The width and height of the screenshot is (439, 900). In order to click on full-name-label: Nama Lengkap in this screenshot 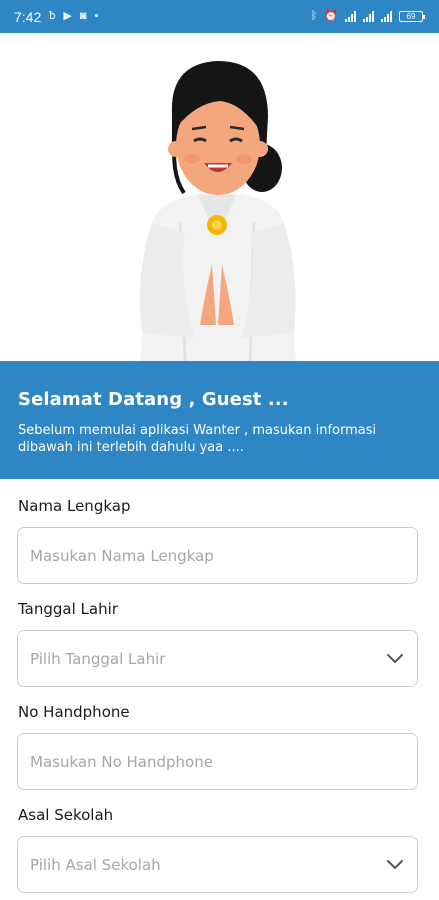, I will do `click(74, 506)`.